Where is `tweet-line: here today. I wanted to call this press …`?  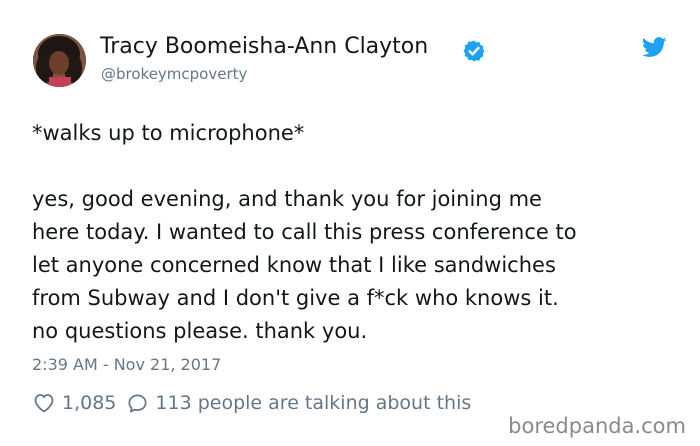 tweet-line: here today. I wanted to call this press … is located at coordinates (304, 232).